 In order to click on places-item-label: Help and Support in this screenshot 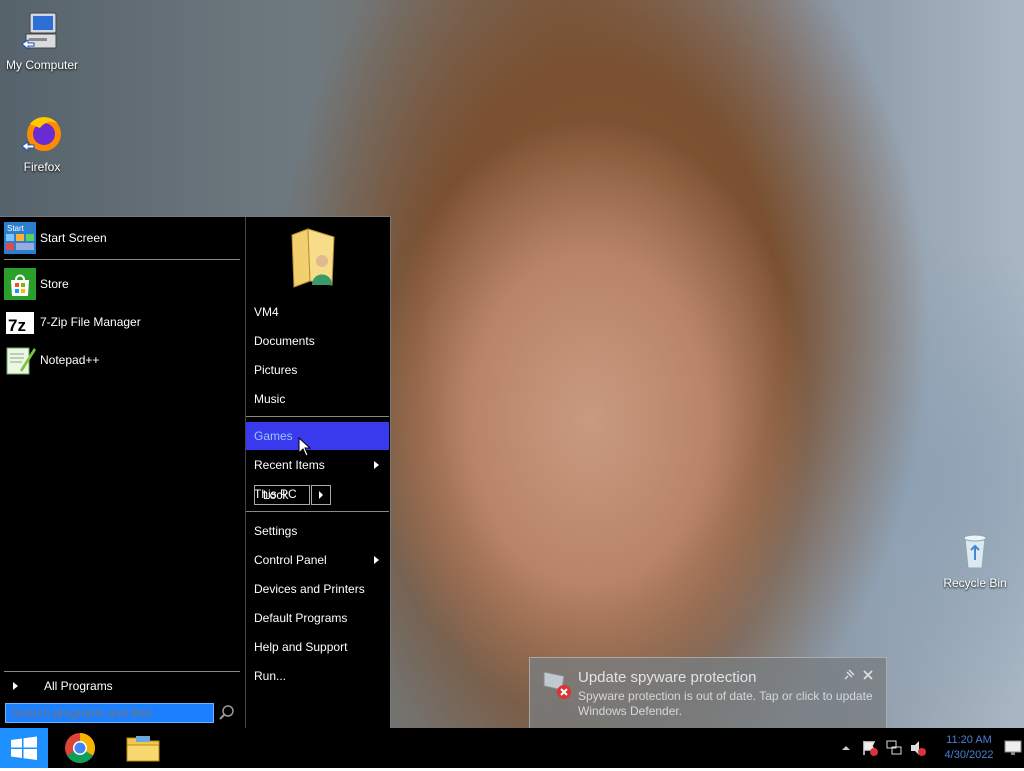, I will do `click(301, 647)`.